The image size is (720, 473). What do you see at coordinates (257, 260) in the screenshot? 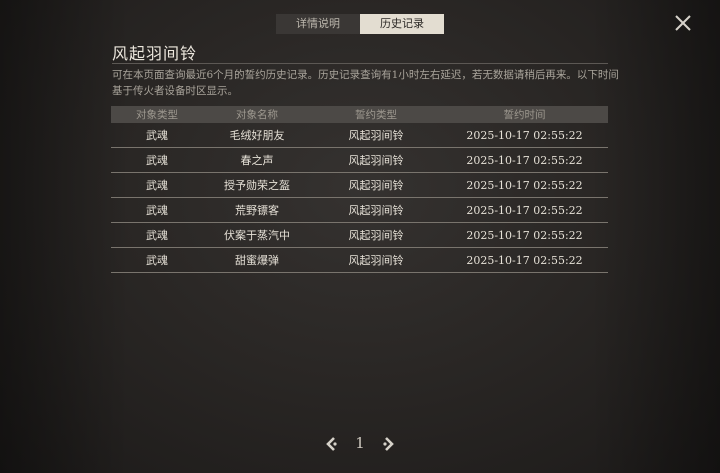
I see `cell-name: 甜蜜爆弹` at bounding box center [257, 260].